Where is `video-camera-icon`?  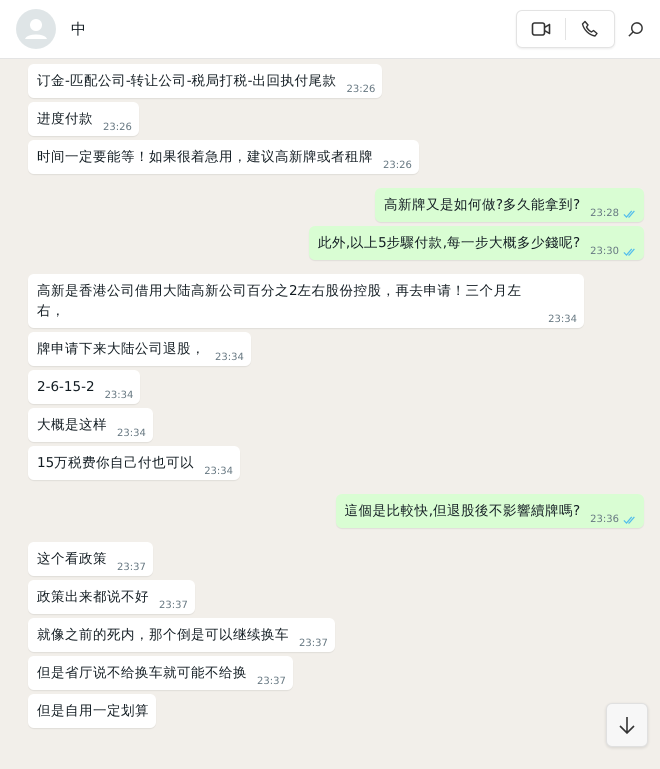 video-camera-icon is located at coordinates (541, 29).